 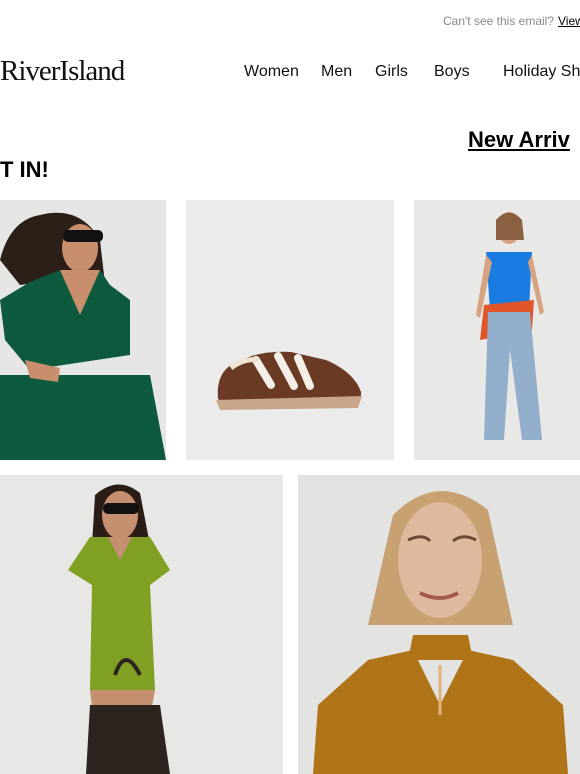 What do you see at coordinates (541, 72) in the screenshot?
I see `nav-item-holiday-shop: Holiday Sh` at bounding box center [541, 72].